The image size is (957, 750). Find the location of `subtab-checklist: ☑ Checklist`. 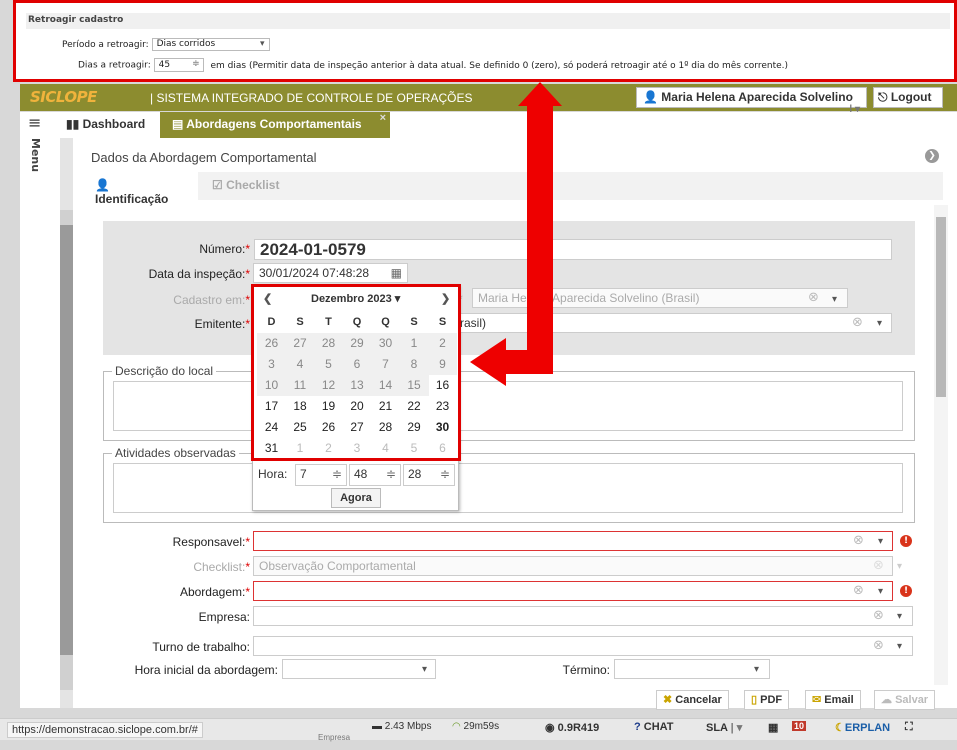

subtab-checklist: ☑ Checklist is located at coordinates (245, 185).